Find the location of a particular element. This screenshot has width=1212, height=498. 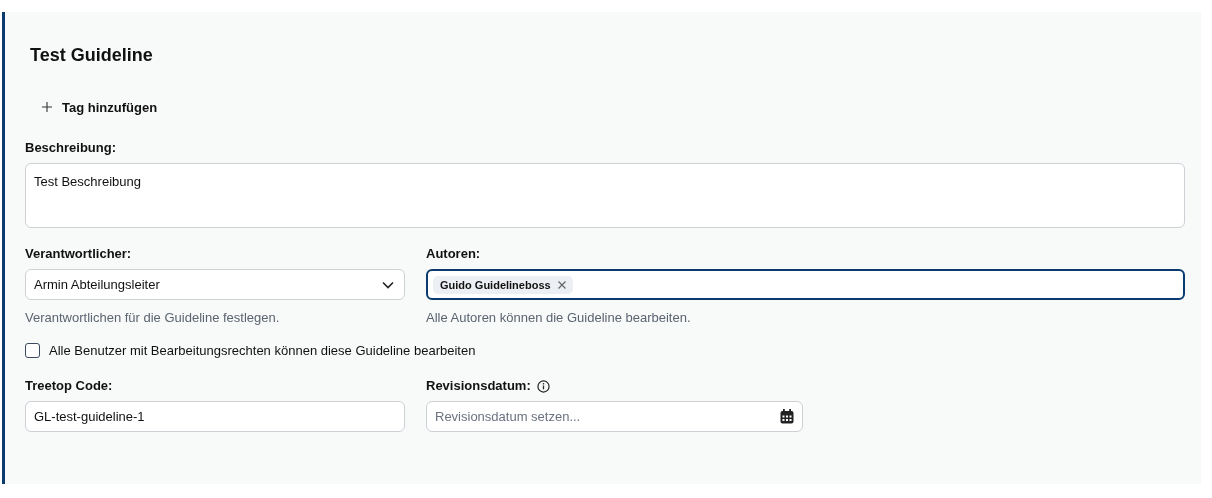

field-label: Treetop Code: is located at coordinates (69, 386).